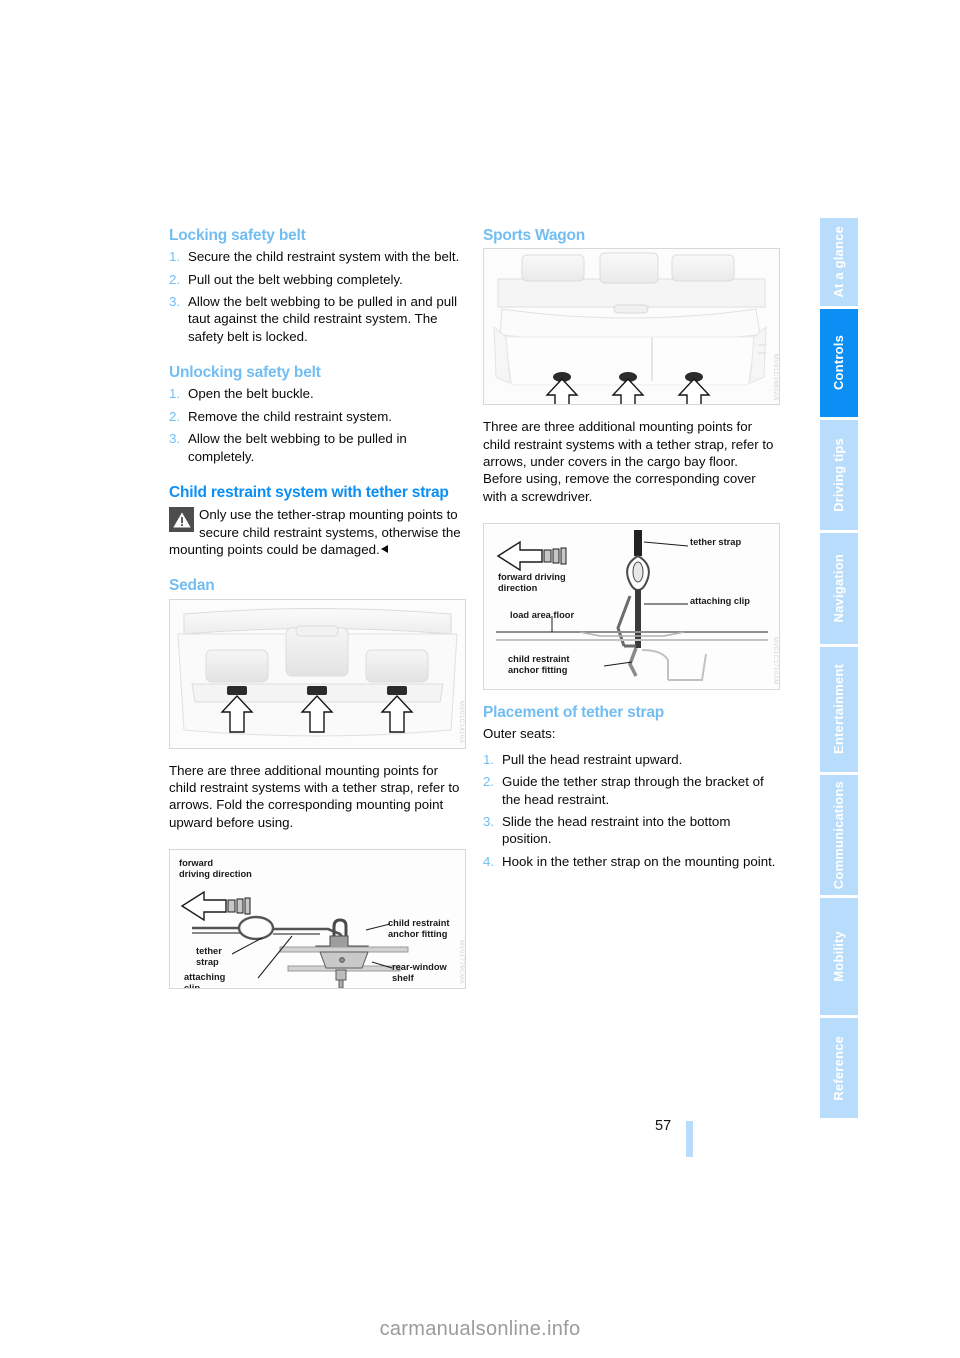 The image size is (960, 1358). What do you see at coordinates (461, 722) in the screenshot?
I see `figure-code: MV01C1410A` at bounding box center [461, 722].